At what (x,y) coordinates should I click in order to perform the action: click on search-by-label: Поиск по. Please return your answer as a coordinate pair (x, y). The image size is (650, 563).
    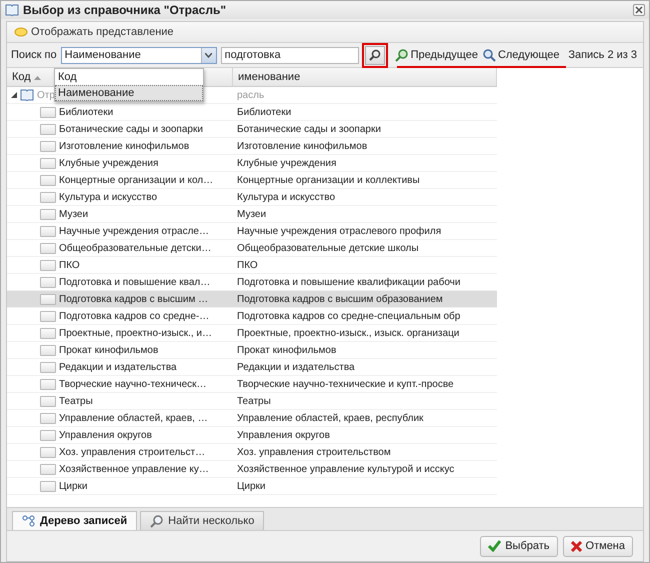
    Looking at the image, I should click on (34, 55).